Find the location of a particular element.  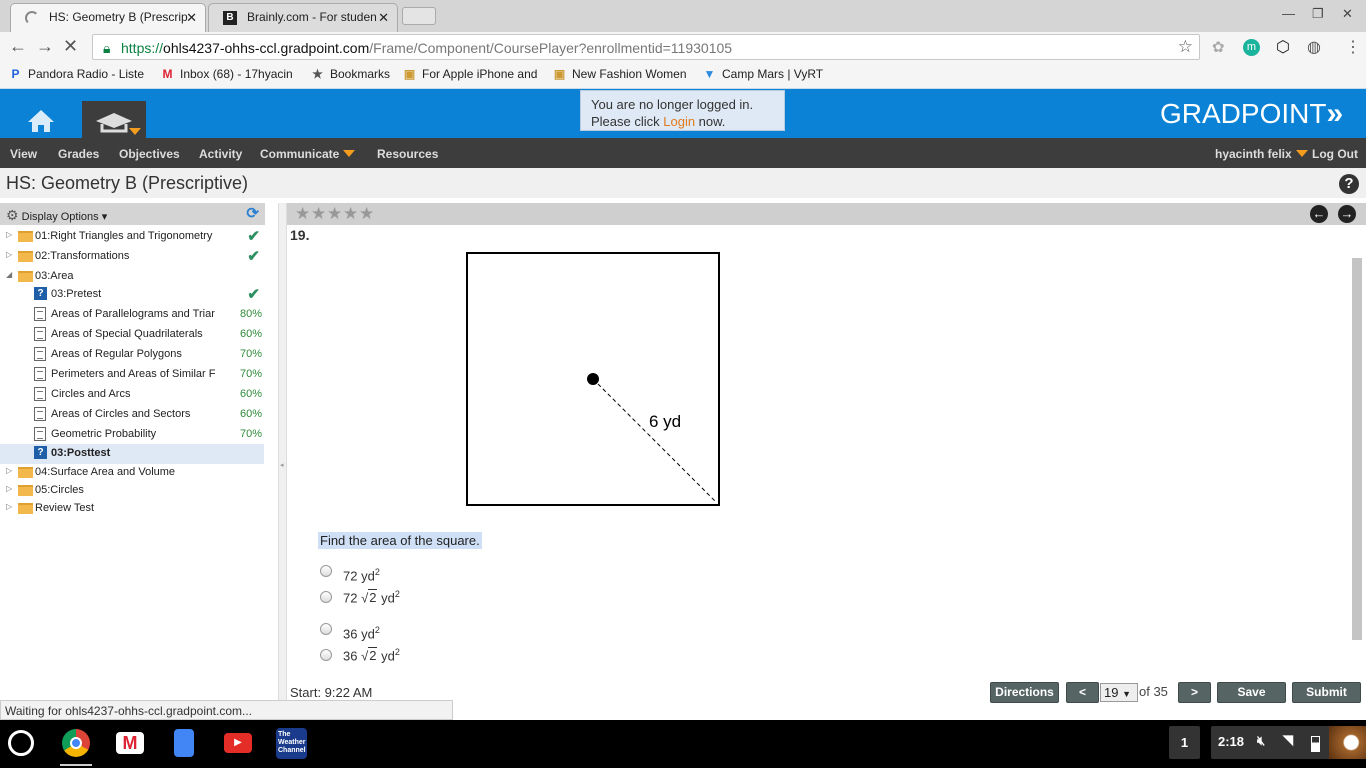

brainly-favicon-icon: B is located at coordinates (230, 18).